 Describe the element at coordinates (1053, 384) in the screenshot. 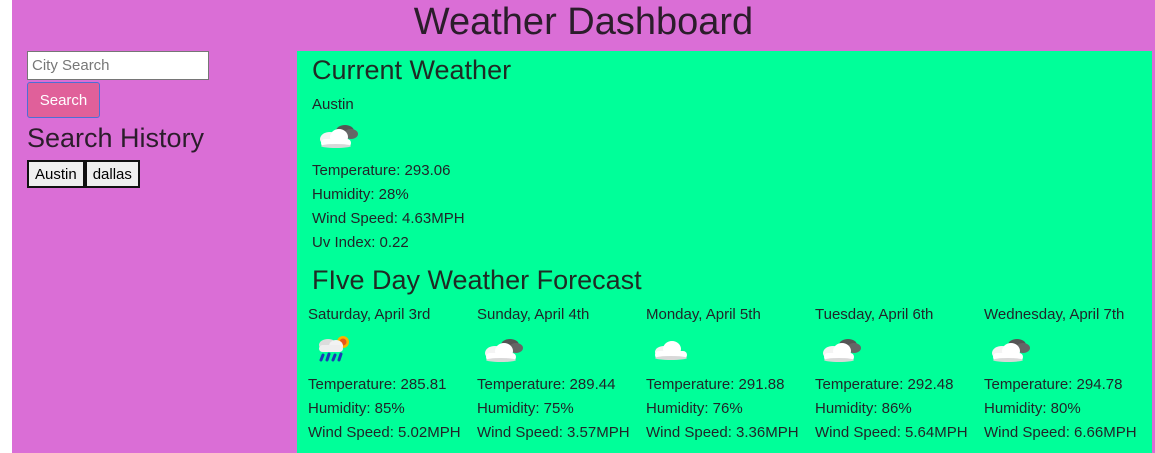

I see `forecast-temperature: Temperature: 294.78` at that location.